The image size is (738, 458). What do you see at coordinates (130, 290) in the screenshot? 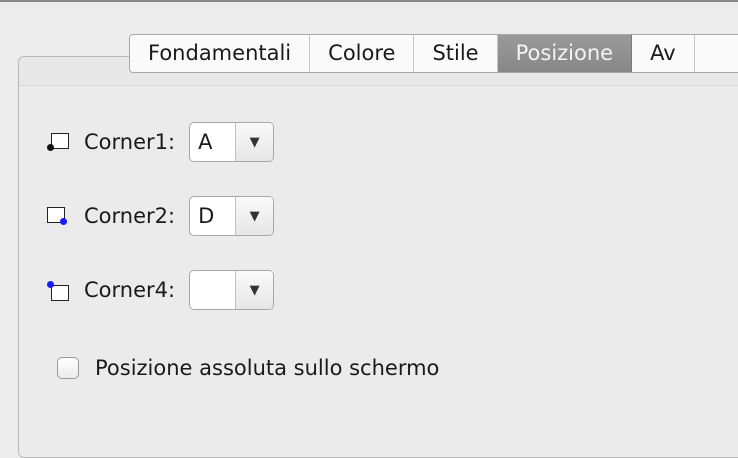
I see `corner4-label: Corner4:` at bounding box center [130, 290].